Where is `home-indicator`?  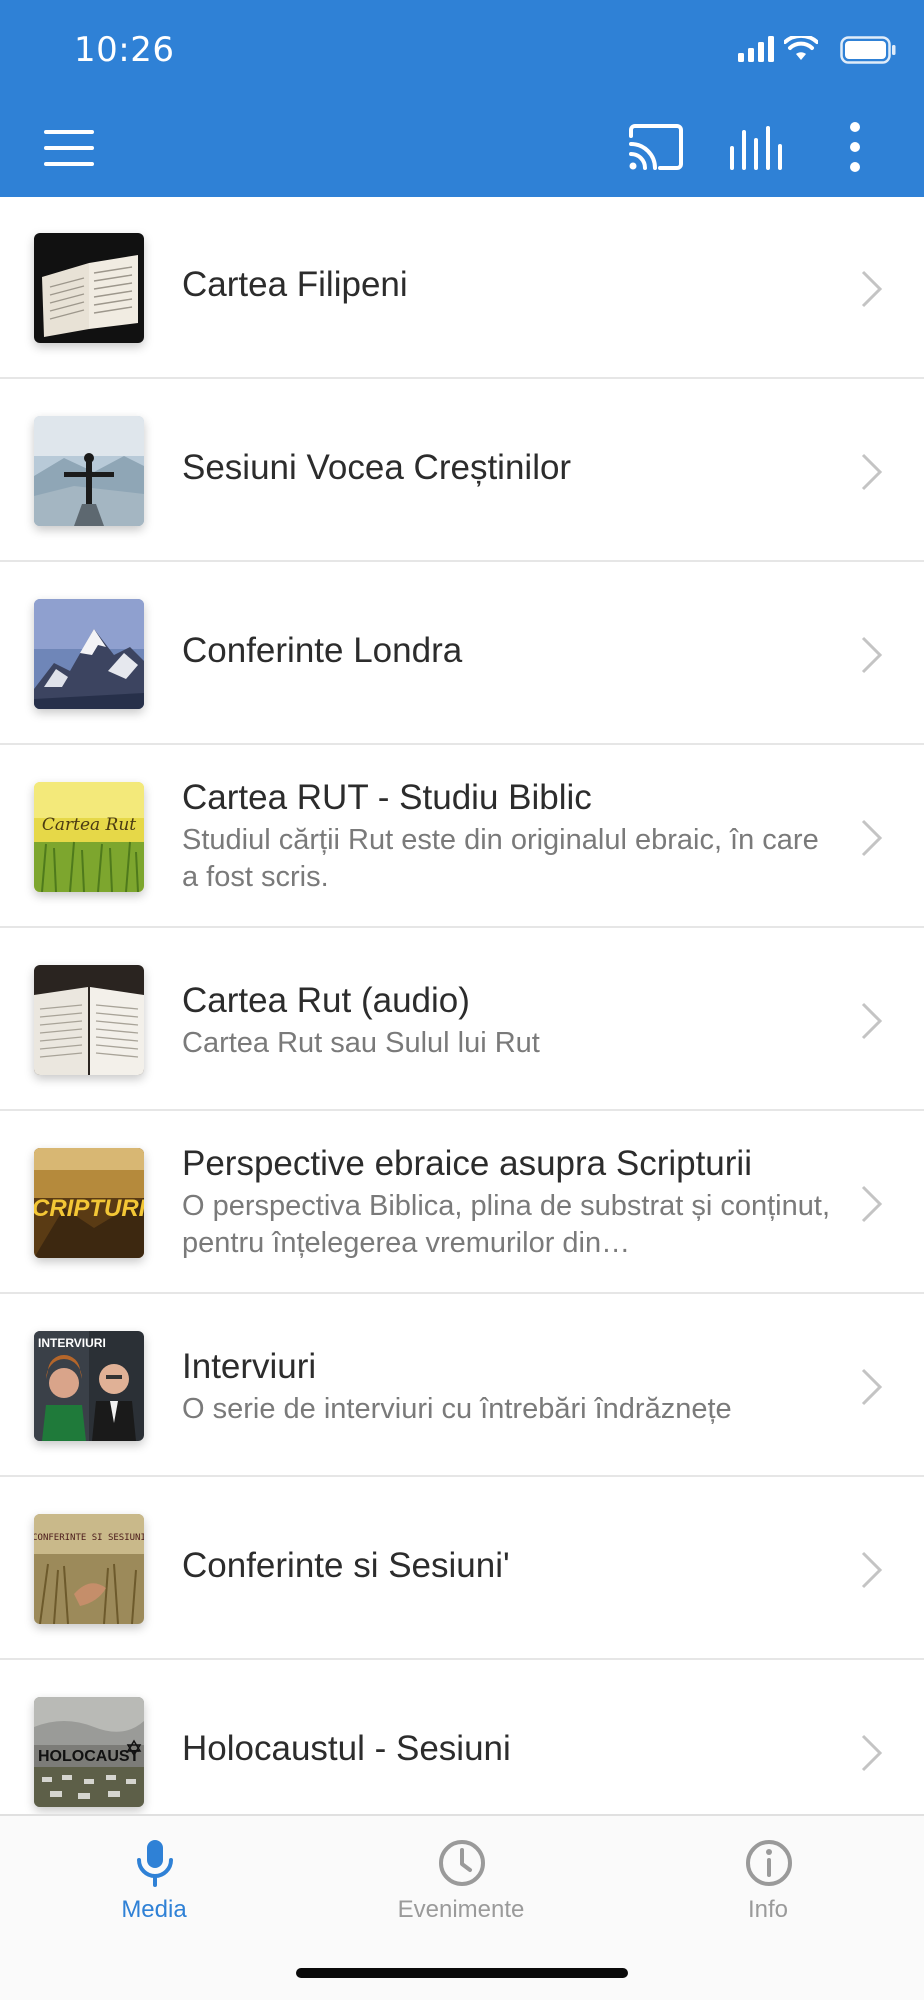
home-indicator is located at coordinates (462, 1973).